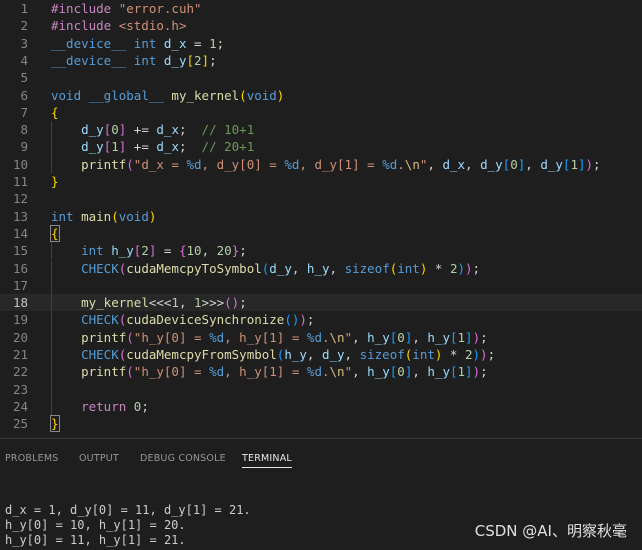 The height and width of the screenshot is (550, 642). I want to click on line-number: 24, so click(20, 406).